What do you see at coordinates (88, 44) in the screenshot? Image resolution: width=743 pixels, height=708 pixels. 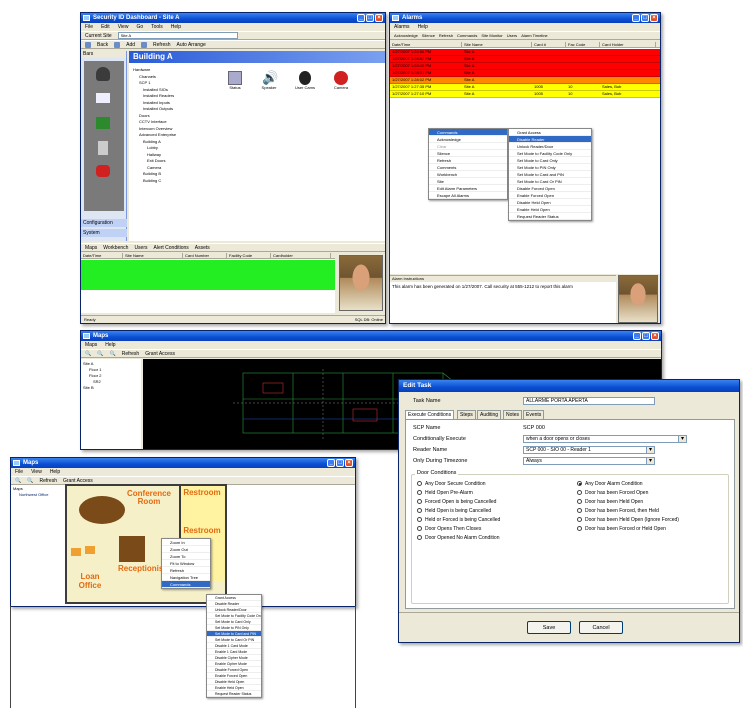 I see `back-icon` at bounding box center [88, 44].